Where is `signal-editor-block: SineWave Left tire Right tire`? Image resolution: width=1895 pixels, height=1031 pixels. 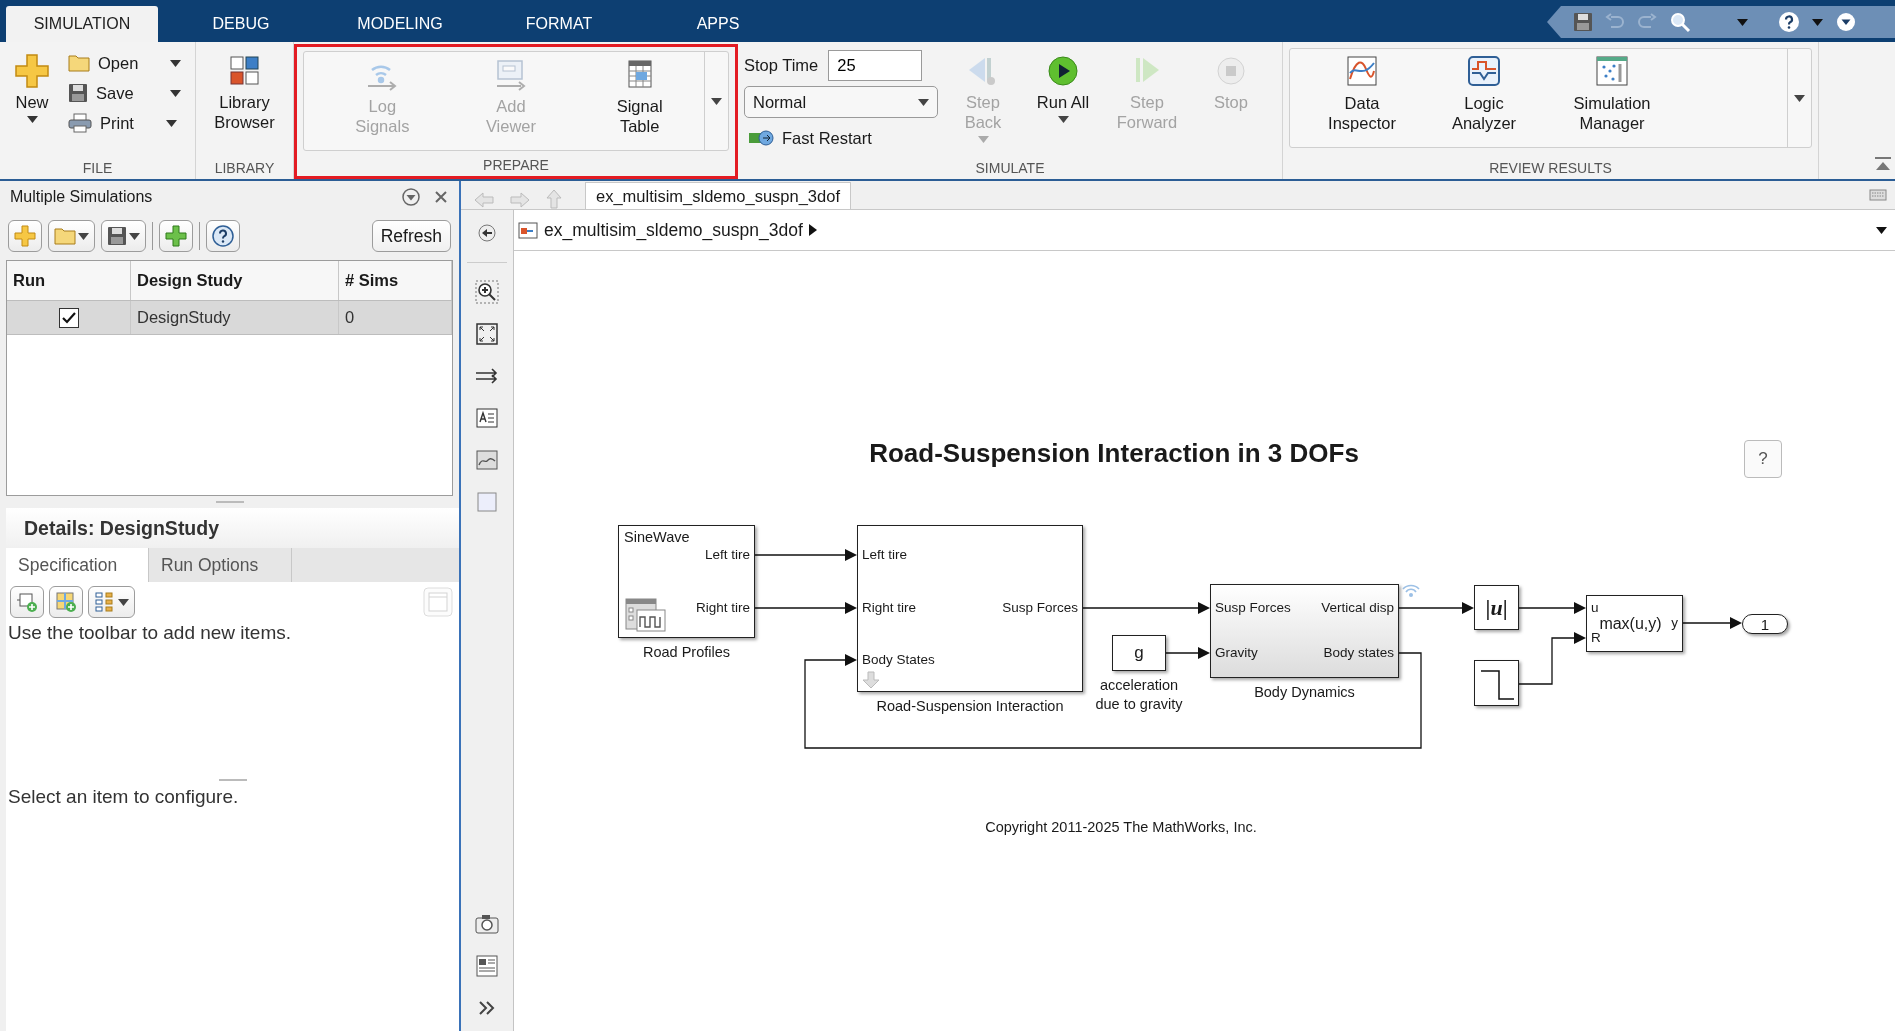 signal-editor-block: SineWave Left tire Right tire is located at coordinates (686, 581).